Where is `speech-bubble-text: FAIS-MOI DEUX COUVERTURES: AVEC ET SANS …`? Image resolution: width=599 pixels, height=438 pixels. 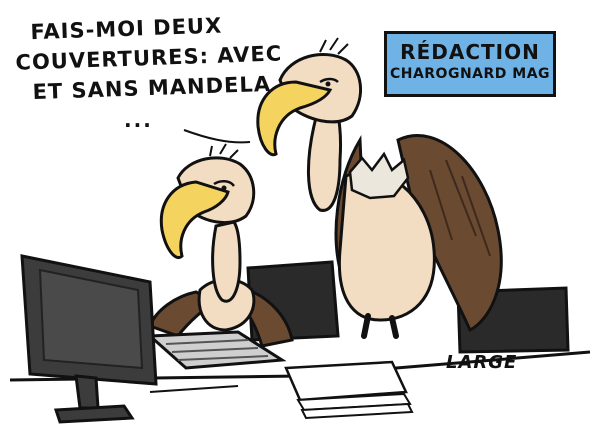 speech-bubble-text: FAIS-MOI DEUX COUVERTURES: AVEC ET SANS … is located at coordinates (159, 58).